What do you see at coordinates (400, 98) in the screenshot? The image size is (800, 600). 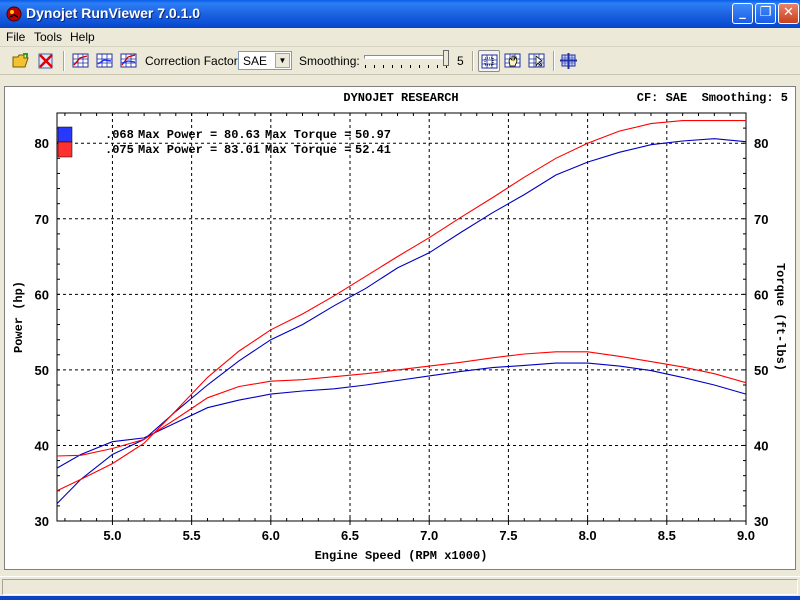 I see `chart-title: DYNOJET RESEARCH` at bounding box center [400, 98].